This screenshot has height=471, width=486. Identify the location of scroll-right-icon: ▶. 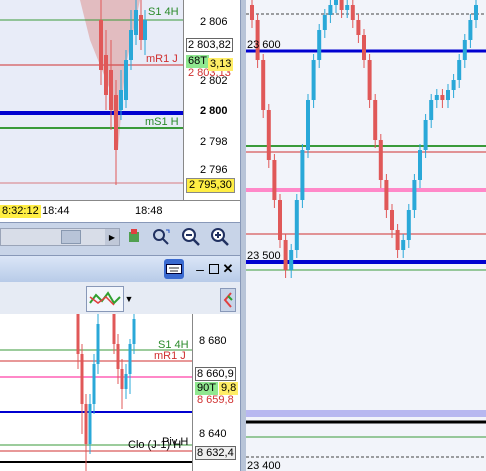
(112, 237).